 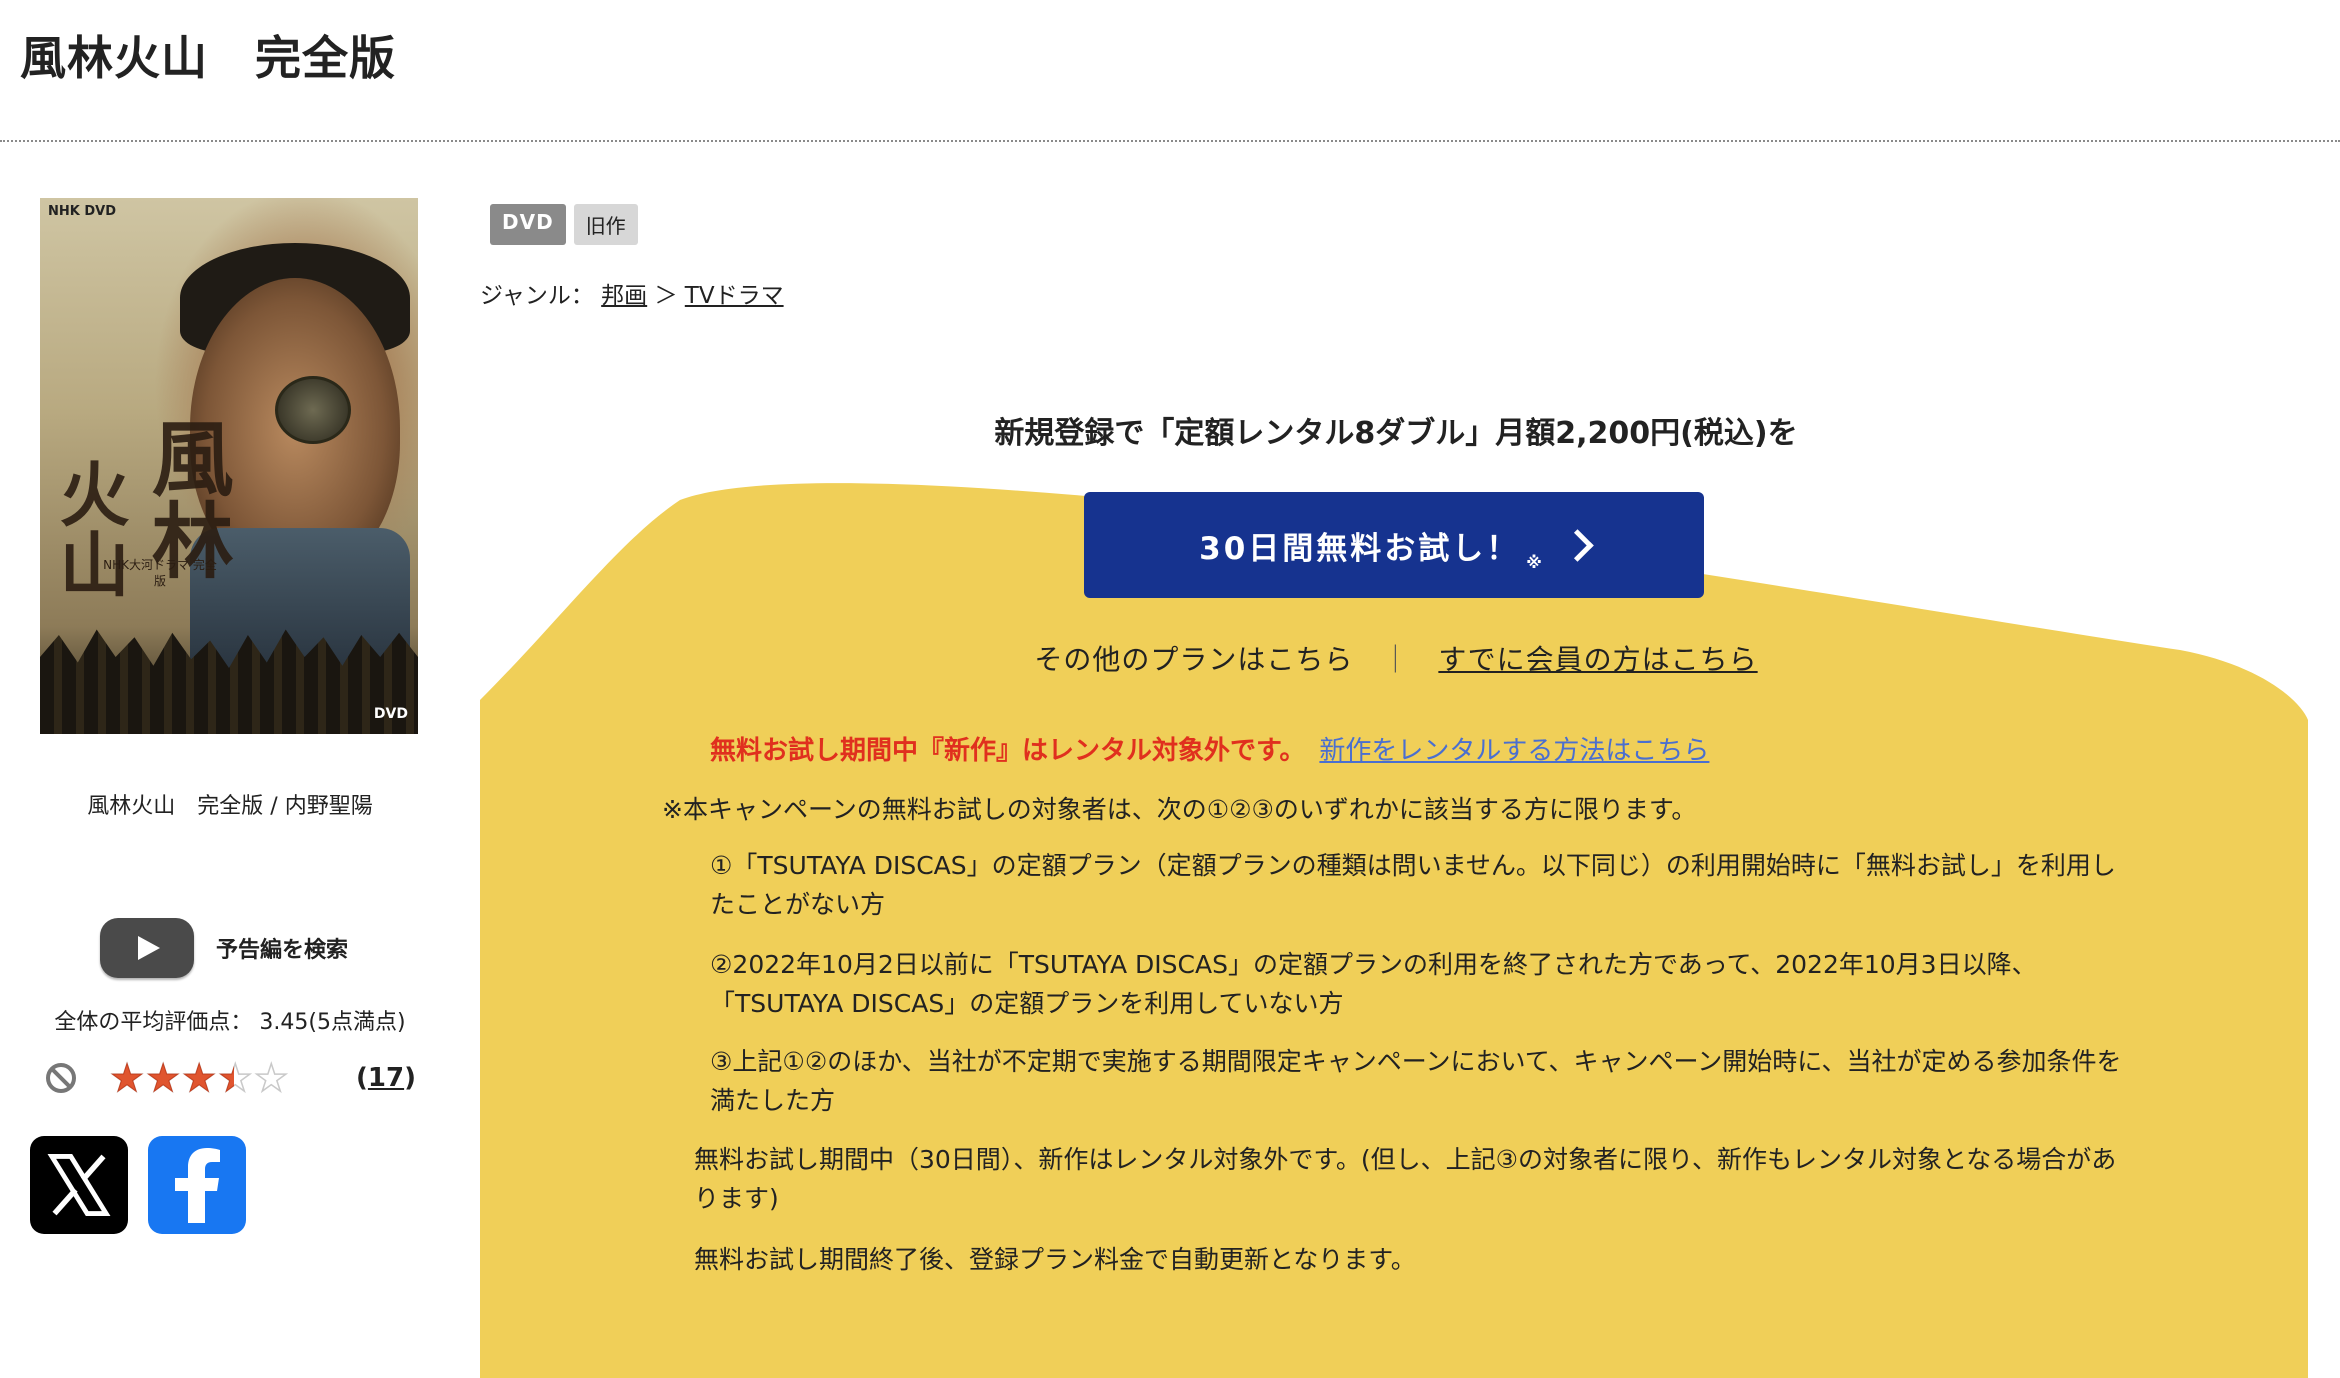 I want to click on trailer-search-label: 予告編を検索, so click(x=282, y=948).